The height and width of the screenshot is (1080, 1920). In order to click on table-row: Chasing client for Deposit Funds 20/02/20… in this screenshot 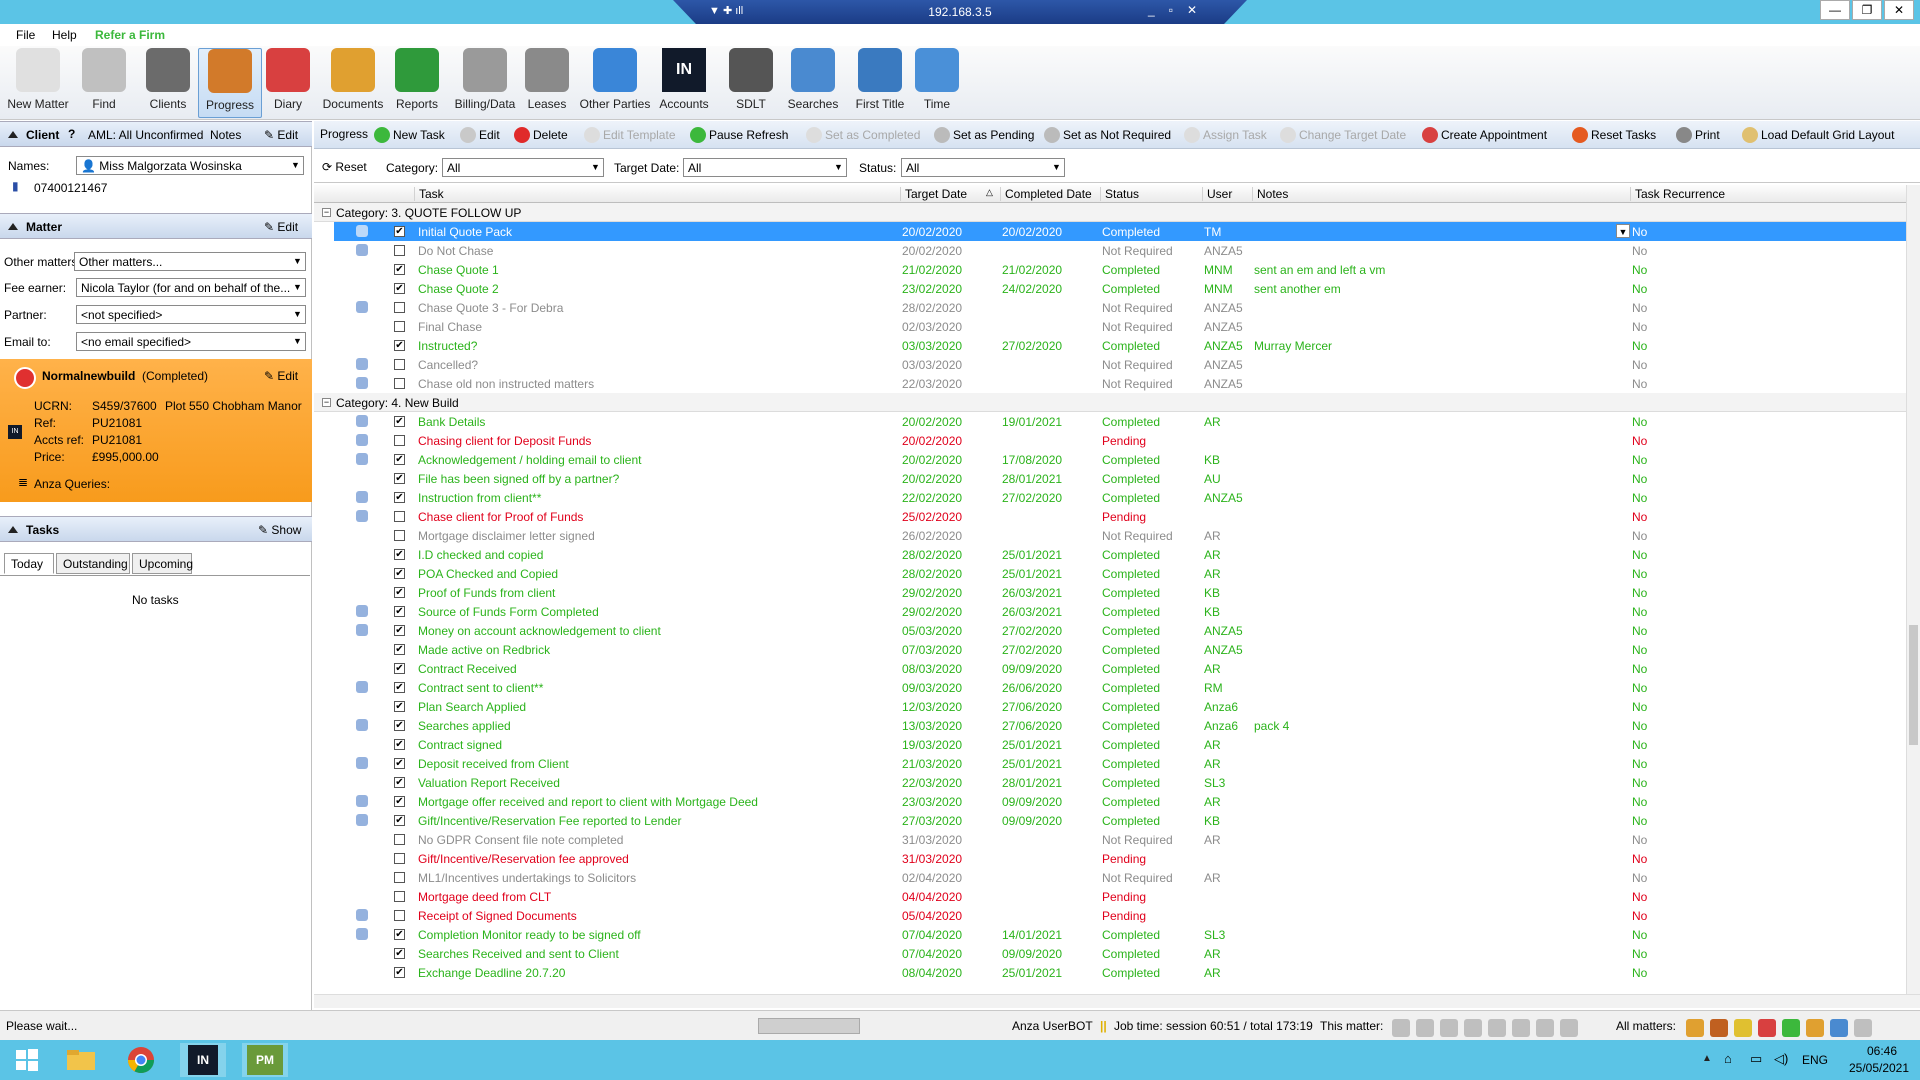, I will do `click(1110, 440)`.